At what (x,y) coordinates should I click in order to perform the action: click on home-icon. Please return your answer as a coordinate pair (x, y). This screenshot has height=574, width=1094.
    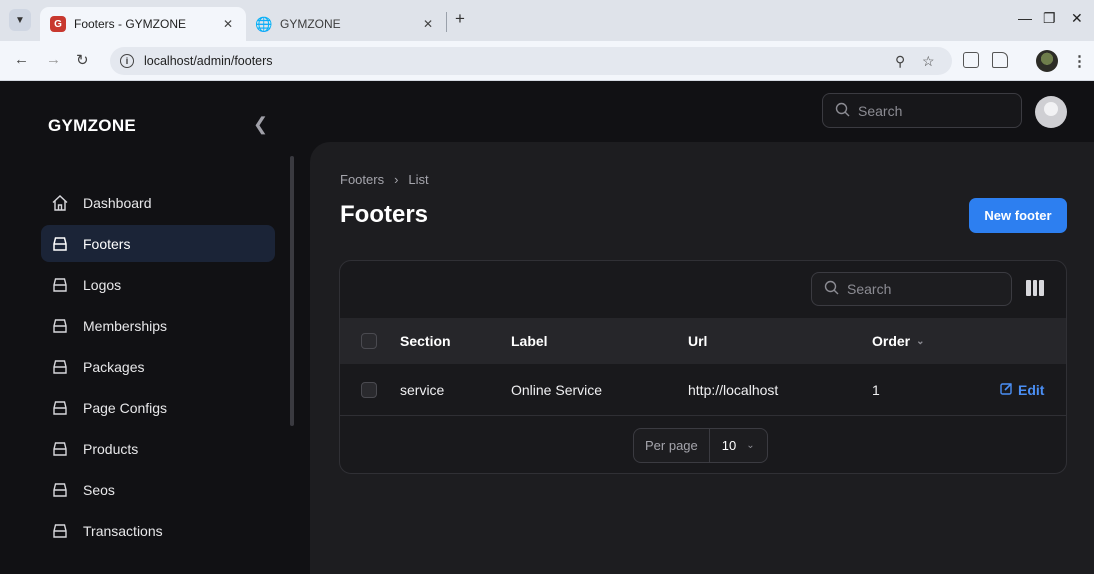
    Looking at the image, I should click on (60, 203).